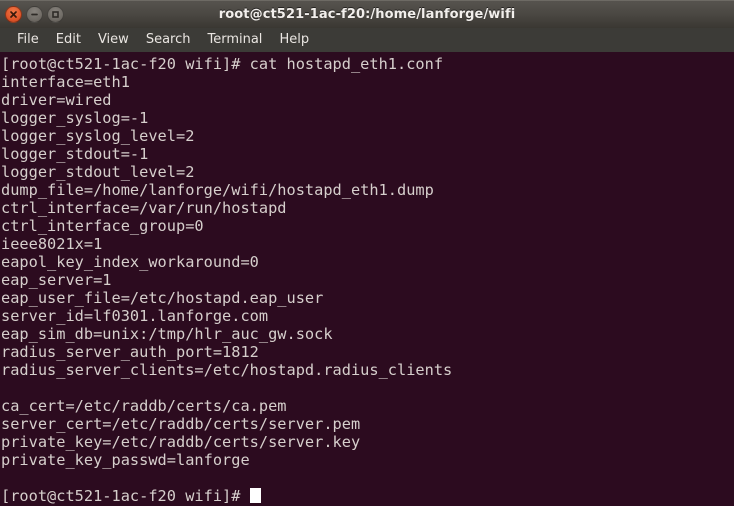 The image size is (734, 506). What do you see at coordinates (130, 262) in the screenshot?
I see `terminal-line: eapol_key_index_workaround=0` at bounding box center [130, 262].